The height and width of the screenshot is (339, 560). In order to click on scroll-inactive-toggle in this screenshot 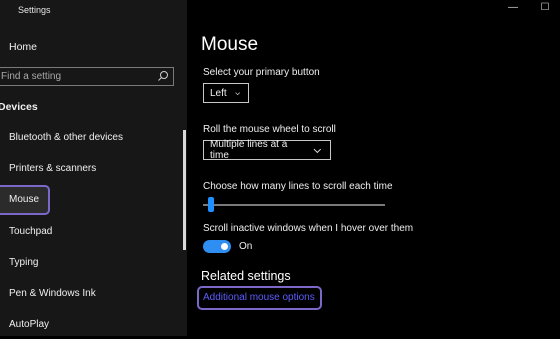, I will do `click(217, 246)`.